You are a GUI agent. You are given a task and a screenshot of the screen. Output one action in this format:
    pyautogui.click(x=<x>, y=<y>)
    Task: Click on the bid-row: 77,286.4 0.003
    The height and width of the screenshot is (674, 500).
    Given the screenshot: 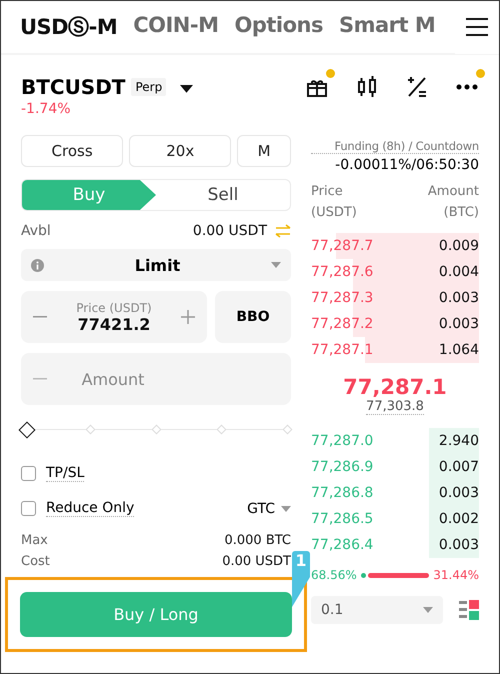 What is the action you would take?
    pyautogui.click(x=395, y=545)
    